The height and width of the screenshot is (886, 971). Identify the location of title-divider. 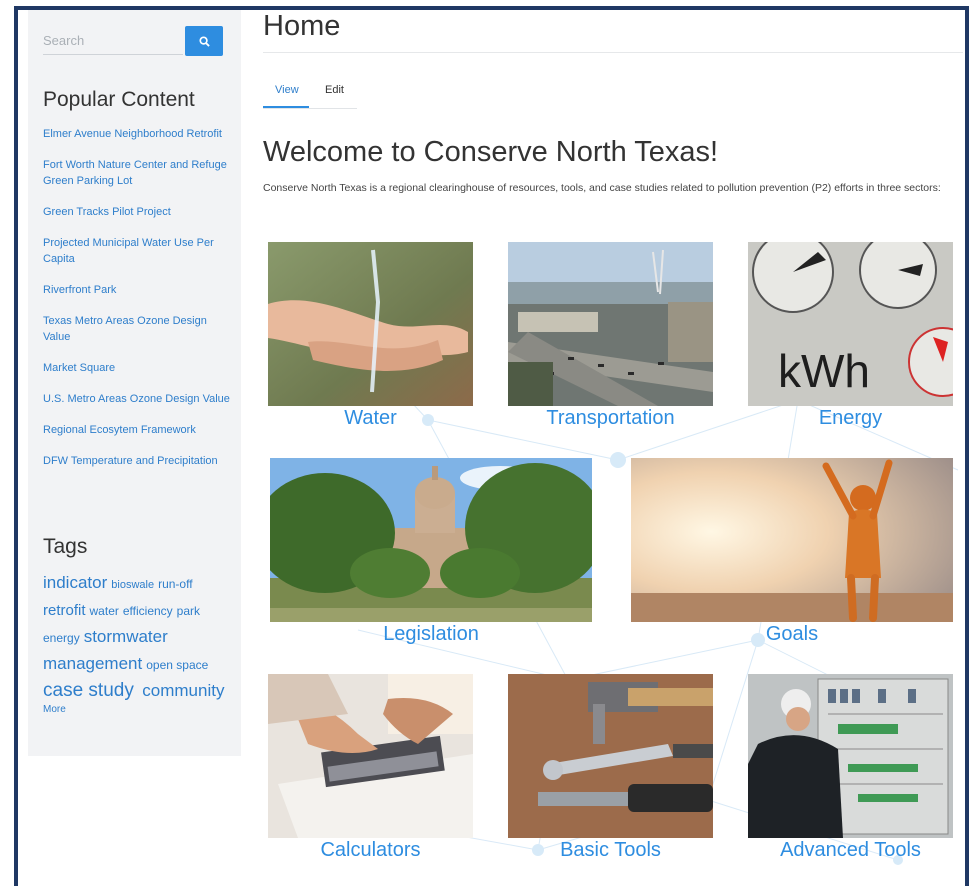
(613, 52).